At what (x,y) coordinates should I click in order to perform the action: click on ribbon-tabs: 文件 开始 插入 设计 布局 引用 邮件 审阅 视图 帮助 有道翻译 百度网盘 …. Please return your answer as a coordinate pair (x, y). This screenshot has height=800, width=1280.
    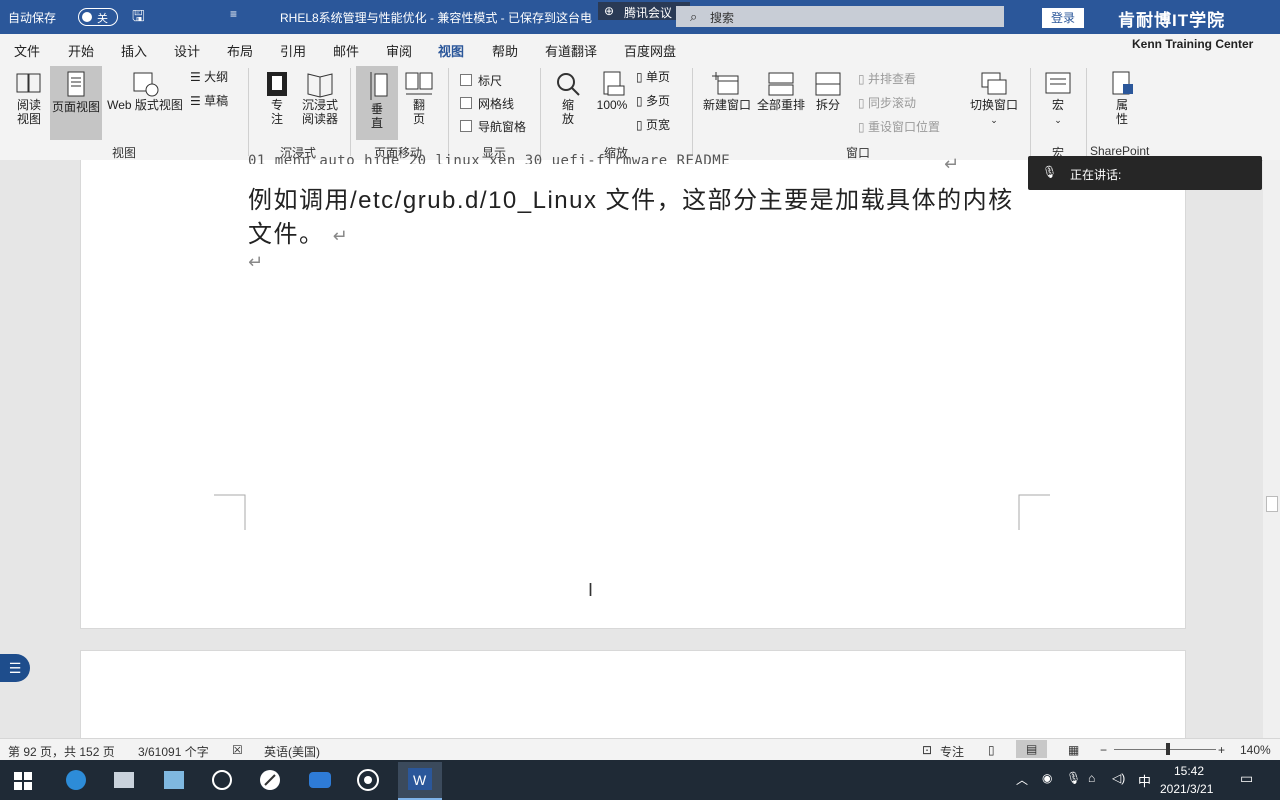
    Looking at the image, I should click on (640, 49).